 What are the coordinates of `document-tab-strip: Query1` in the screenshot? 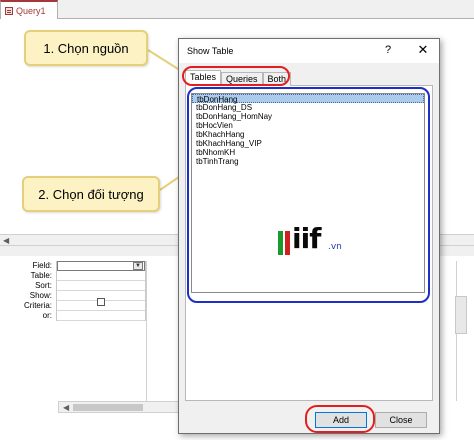 It's located at (237, 9).